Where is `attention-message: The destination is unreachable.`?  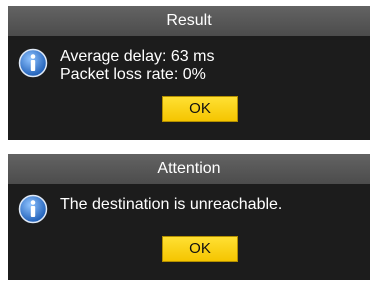 attention-message: The destination is unreachable. is located at coordinates (171, 204).